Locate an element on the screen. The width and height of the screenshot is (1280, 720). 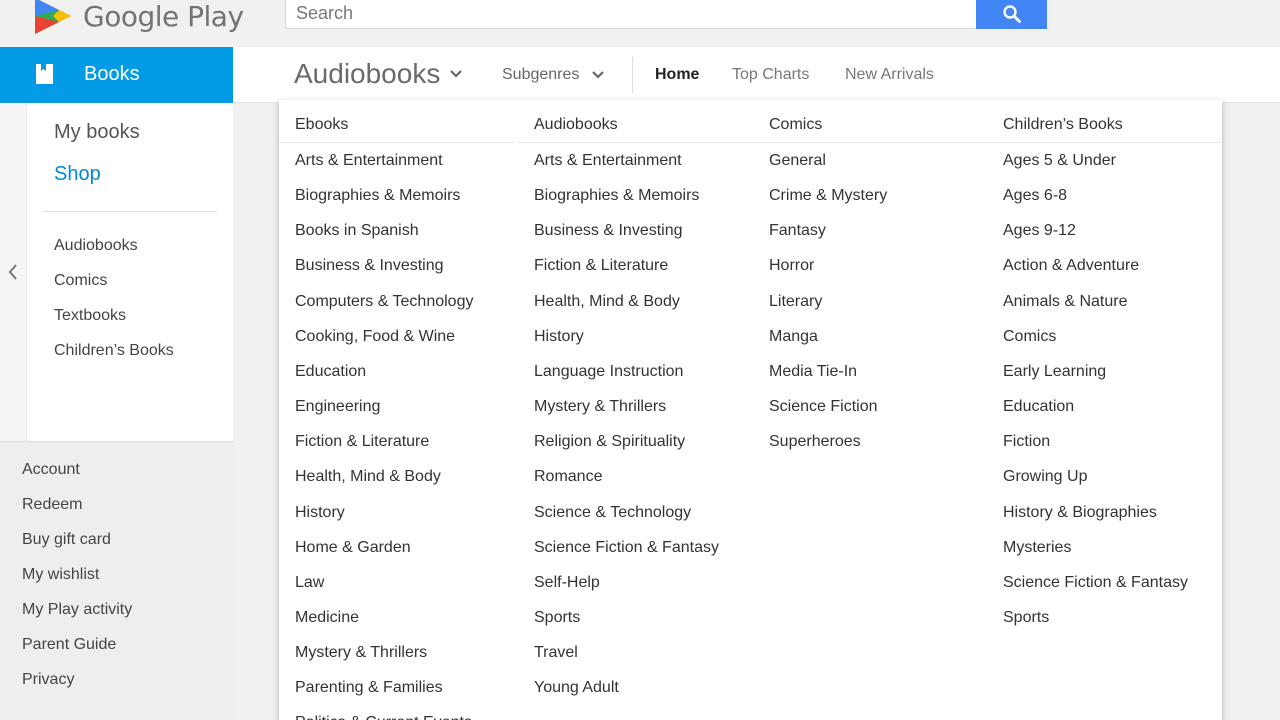
nav-divider is located at coordinates (632, 75).